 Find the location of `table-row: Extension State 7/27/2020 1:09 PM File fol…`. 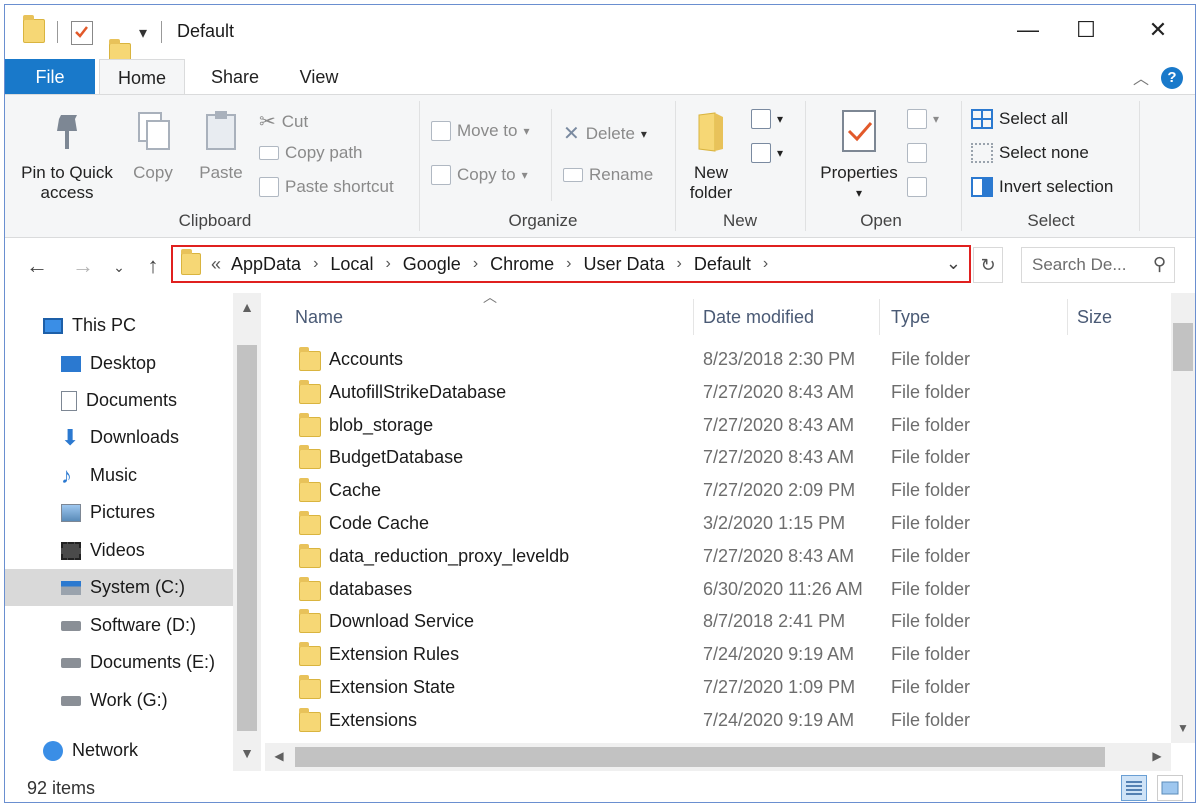

table-row: Extension State 7/27/2020 1:09 PM File fol… is located at coordinates (715, 688).